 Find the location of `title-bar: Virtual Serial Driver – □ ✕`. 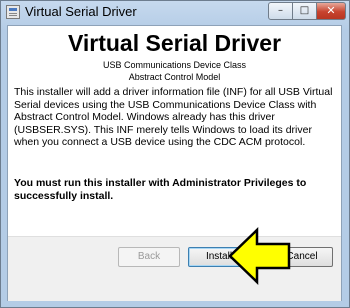

title-bar: Virtual Serial Driver – □ ✕ is located at coordinates (175, 13).